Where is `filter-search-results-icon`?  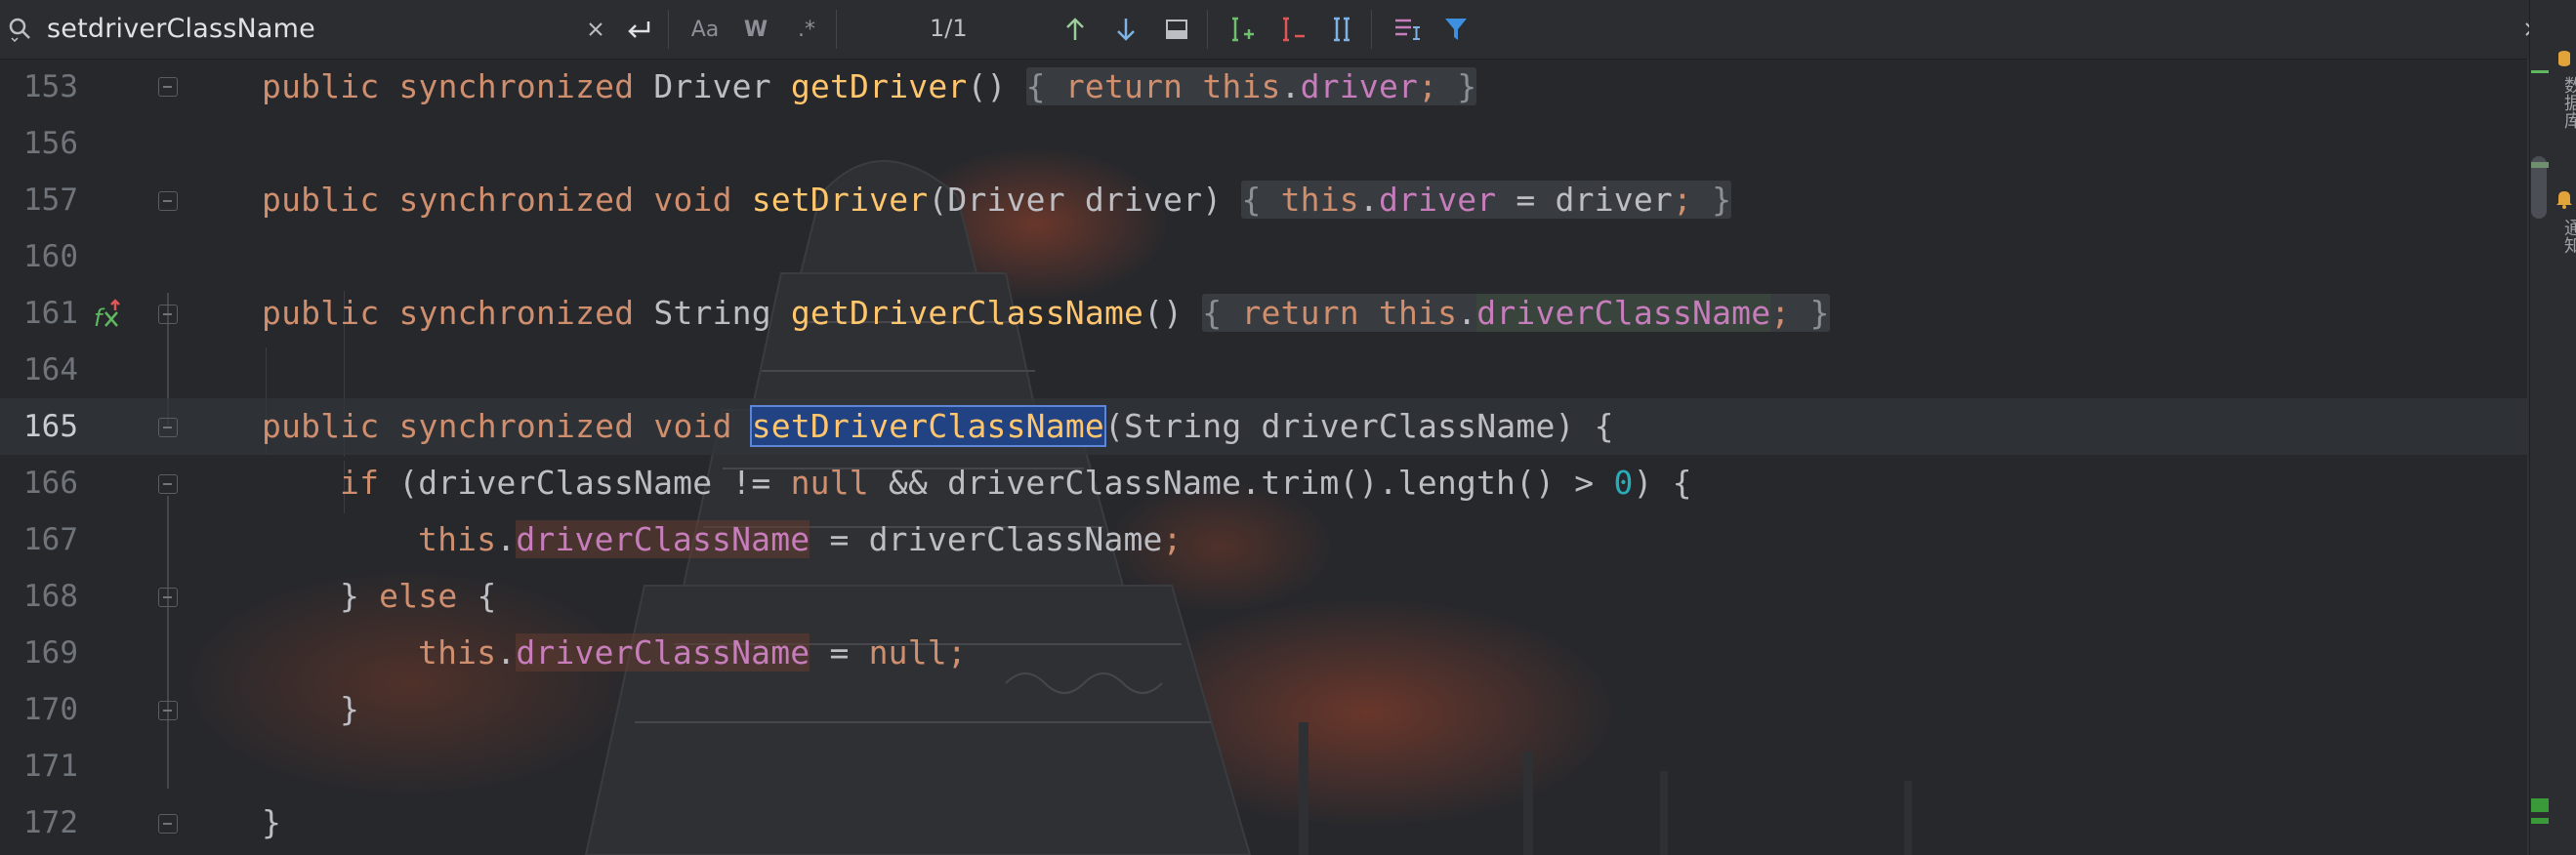
filter-search-results-icon is located at coordinates (1407, 29).